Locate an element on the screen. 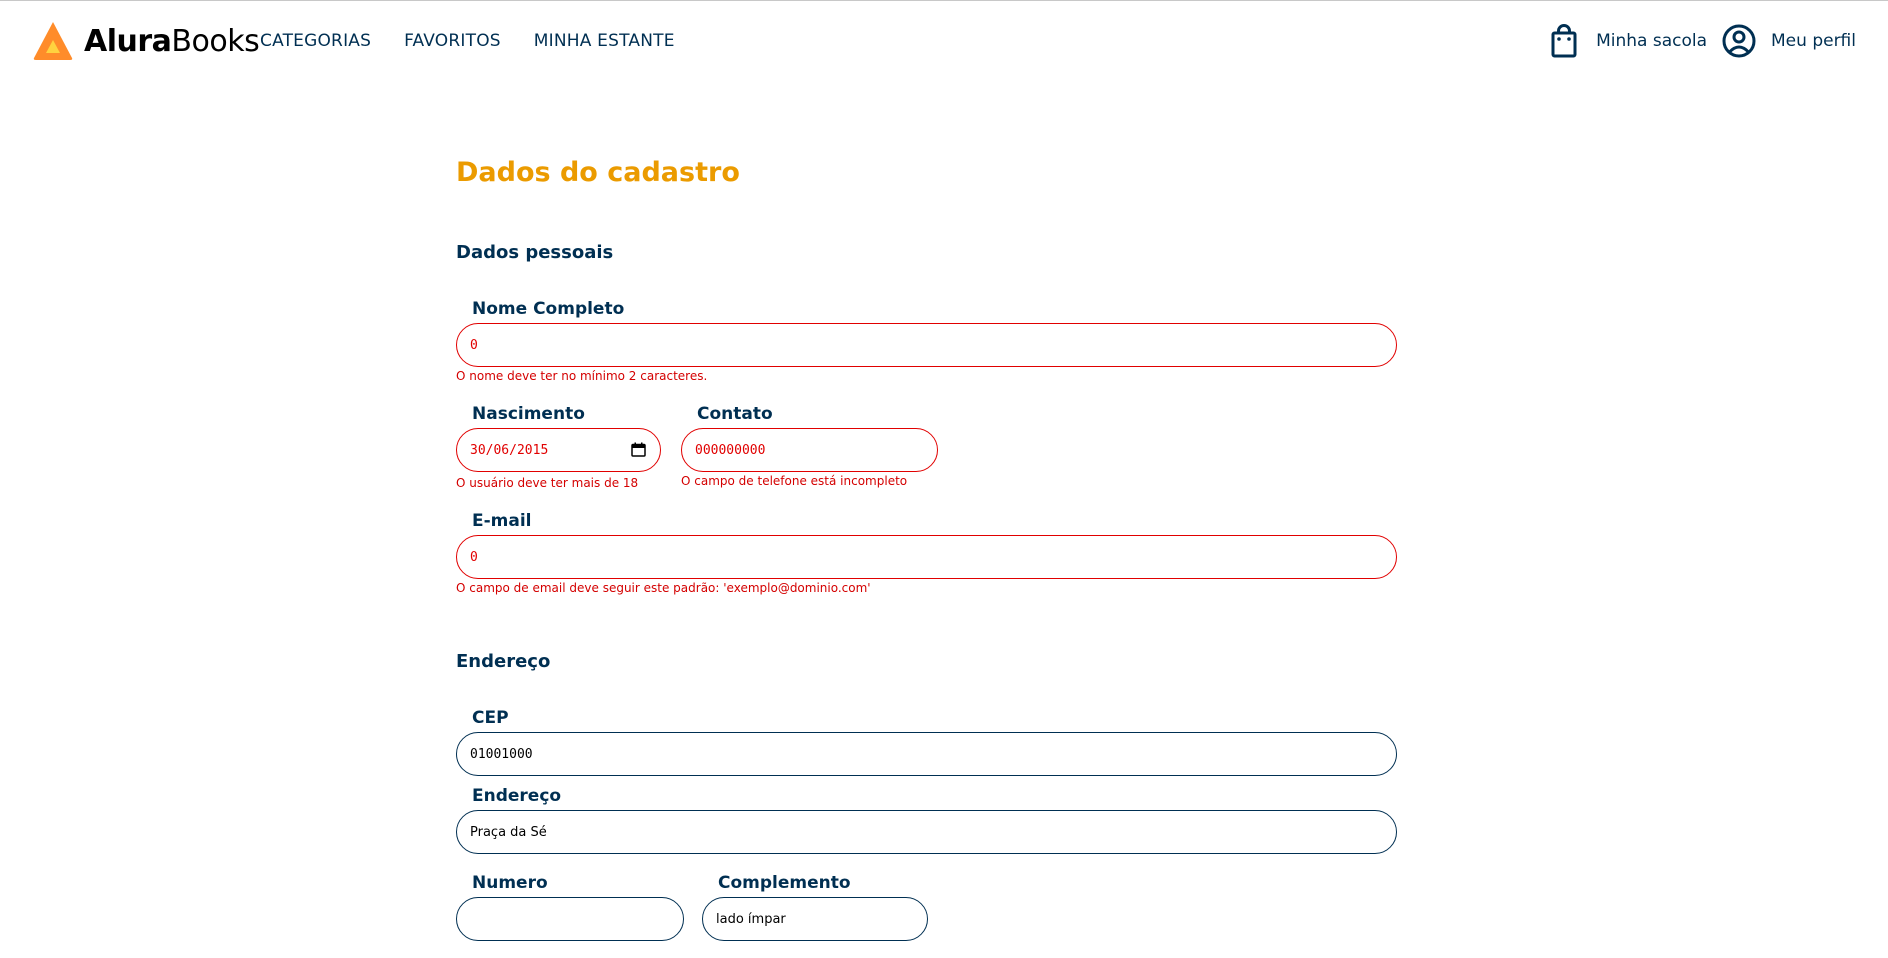  cep-field: 01001000 is located at coordinates (926, 754).